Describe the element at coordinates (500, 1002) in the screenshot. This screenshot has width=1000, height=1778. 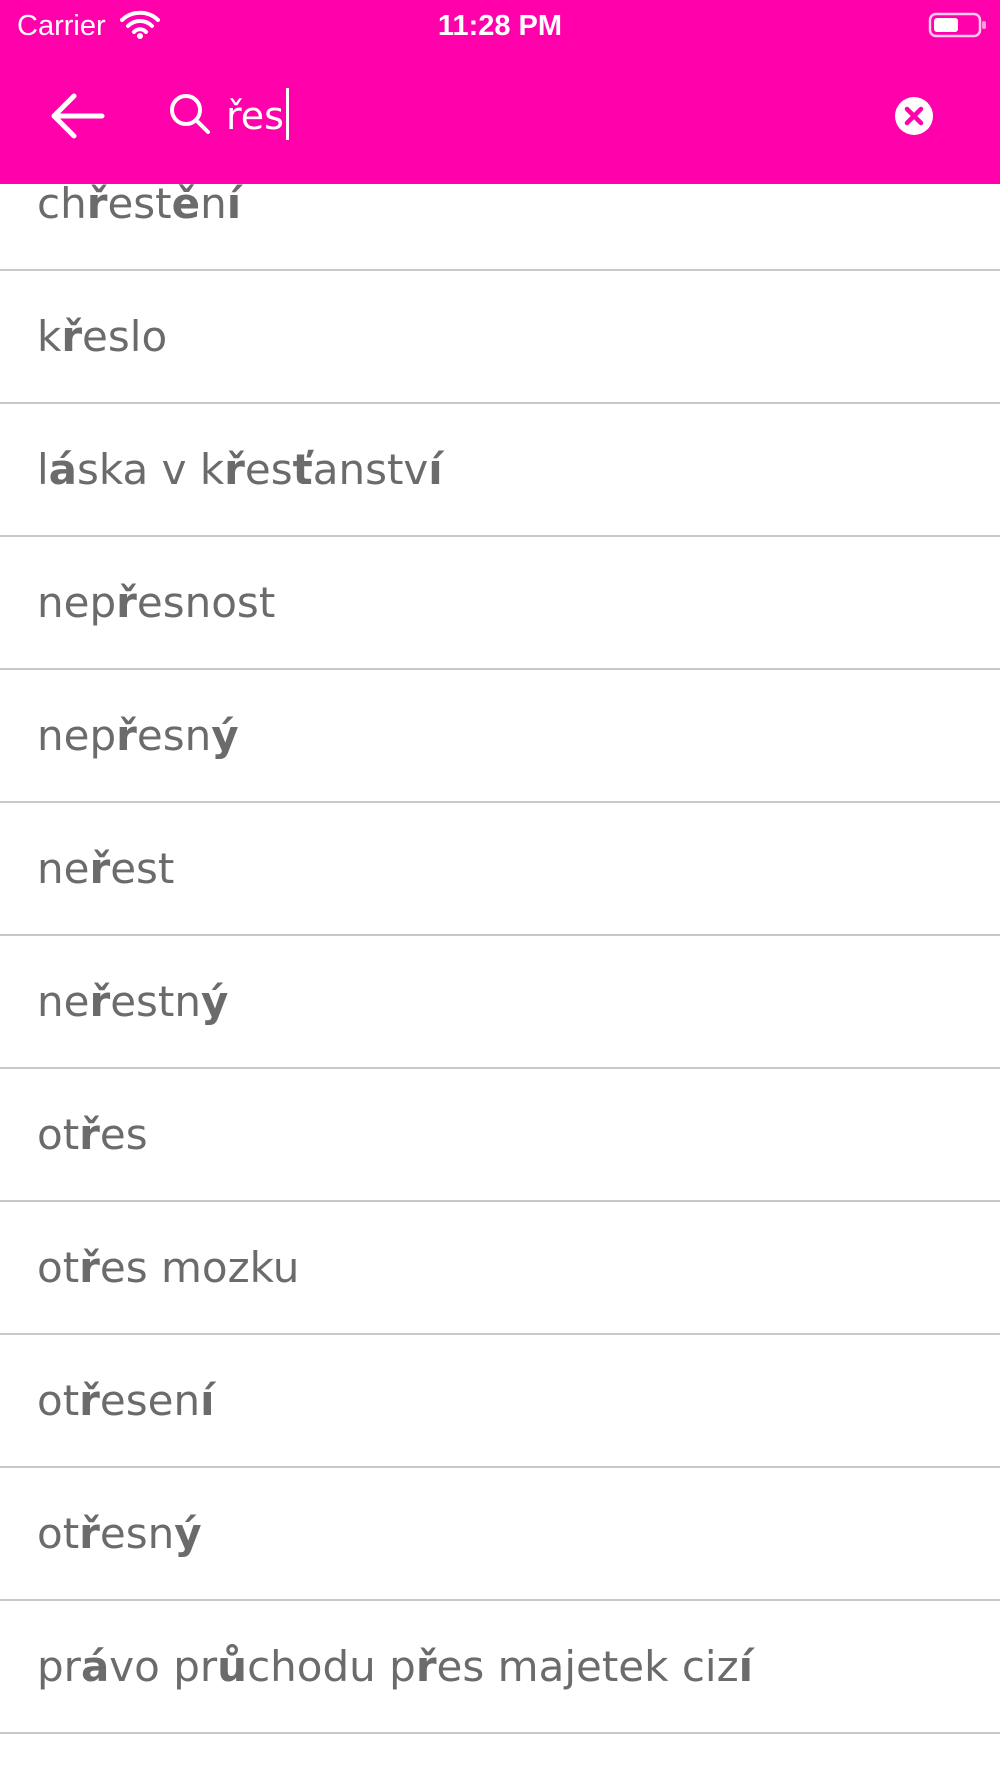
I see `result-item: neřestný` at that location.